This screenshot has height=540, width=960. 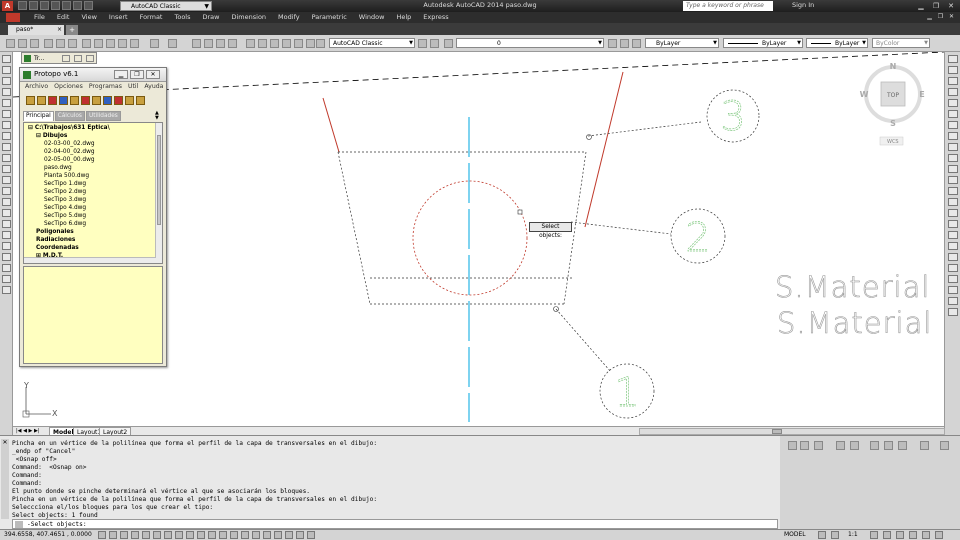 What do you see at coordinates (822, 535) in the screenshot?
I see `status-tray-1-icon` at bounding box center [822, 535].